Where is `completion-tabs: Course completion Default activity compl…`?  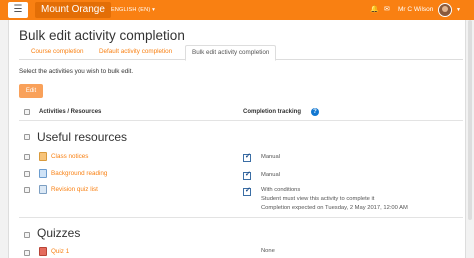
completion-tabs: Course completion Default activity compl… is located at coordinates (241, 53).